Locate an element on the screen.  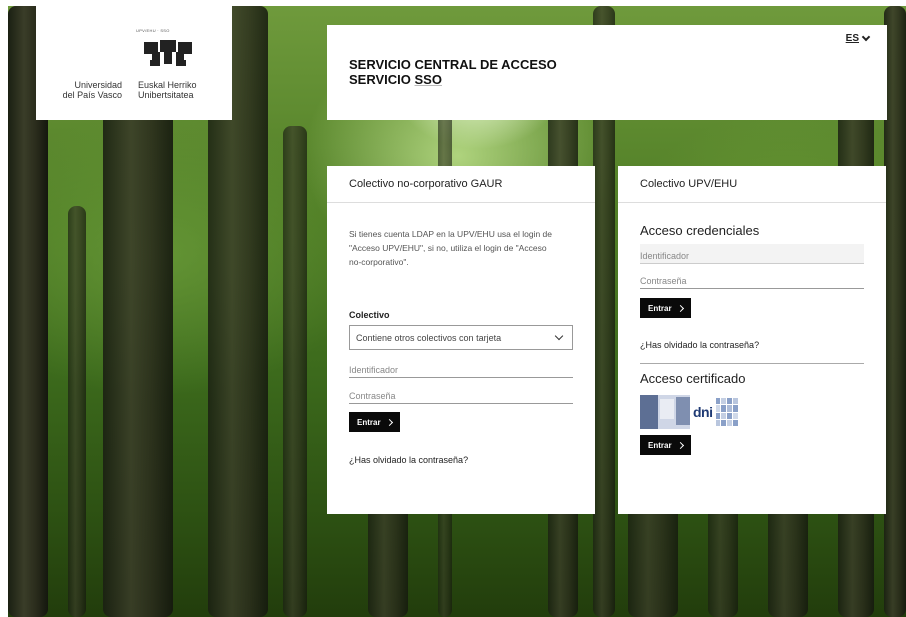
colectivo-label: Colectivo is located at coordinates (369, 315).